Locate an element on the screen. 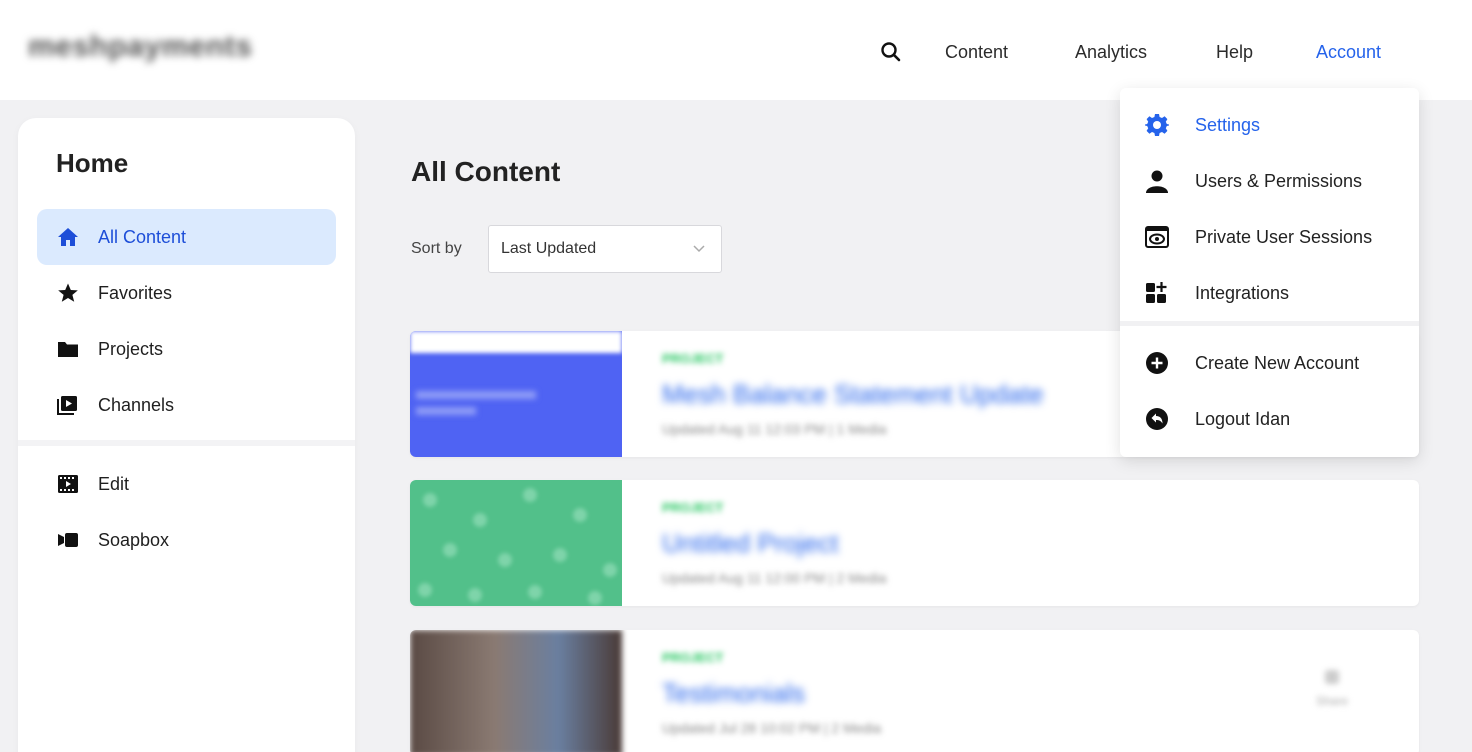 Image resolution: width=1472 pixels, height=752 pixels. sidebar-item-soapbox: Soapbox is located at coordinates (186, 540).